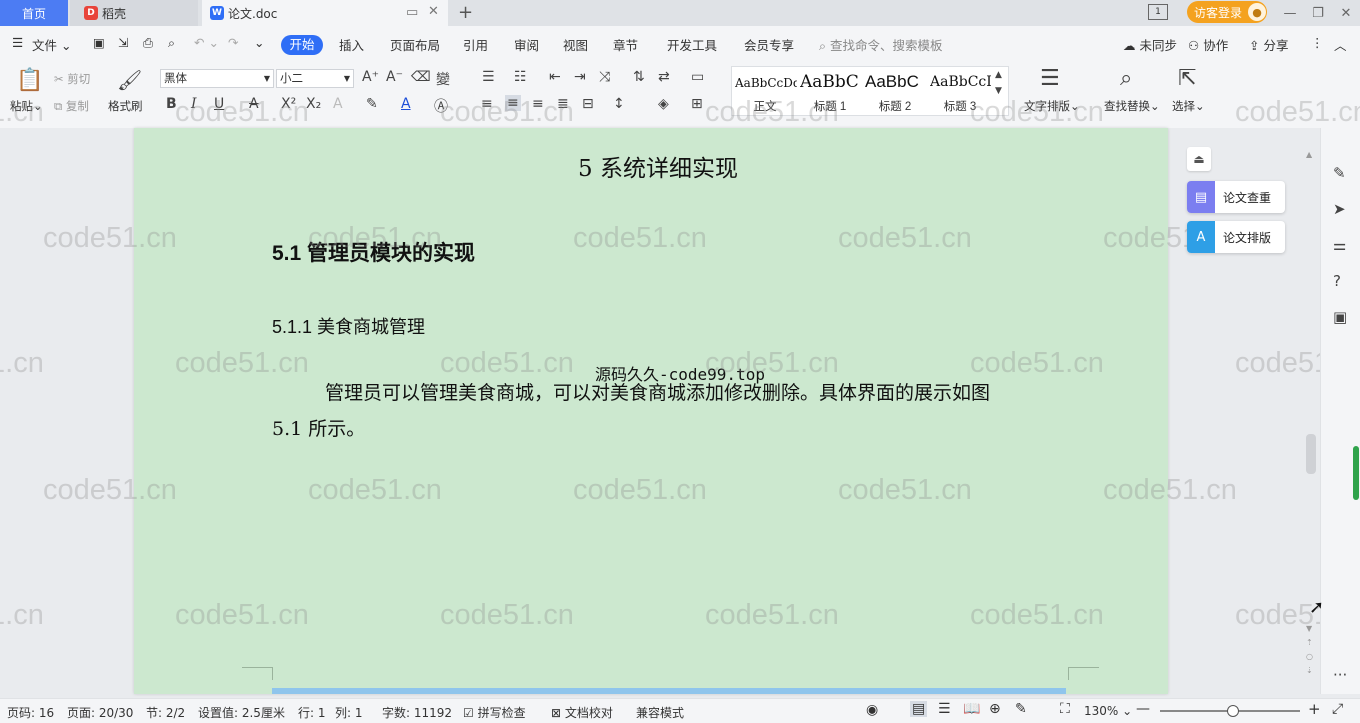 The image size is (1360, 723). What do you see at coordinates (171, 104) in the screenshot?
I see `bold-icon: B` at bounding box center [171, 104].